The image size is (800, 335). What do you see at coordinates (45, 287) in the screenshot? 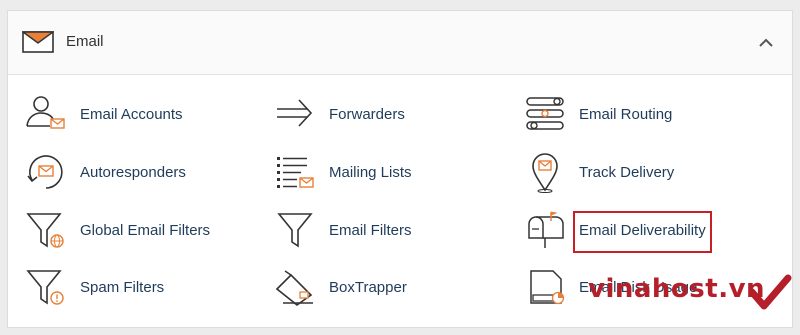
I see `spam-filters-icon` at bounding box center [45, 287].